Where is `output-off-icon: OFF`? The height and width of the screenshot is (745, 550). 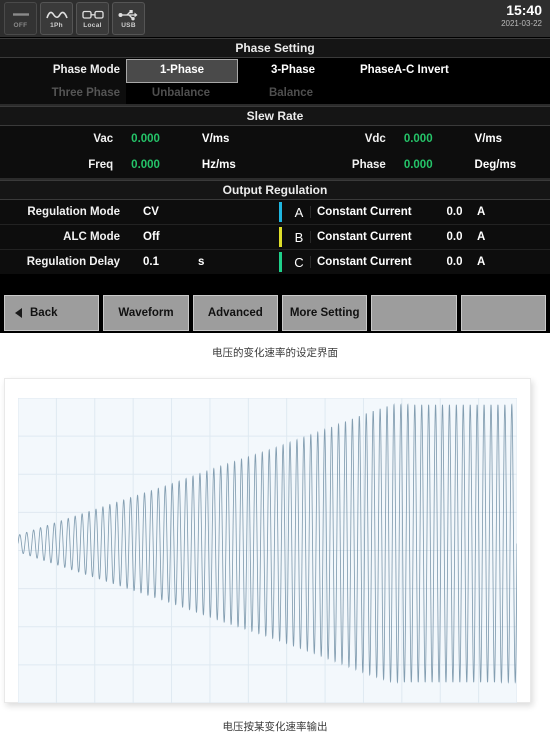 output-off-icon: OFF is located at coordinates (20, 18).